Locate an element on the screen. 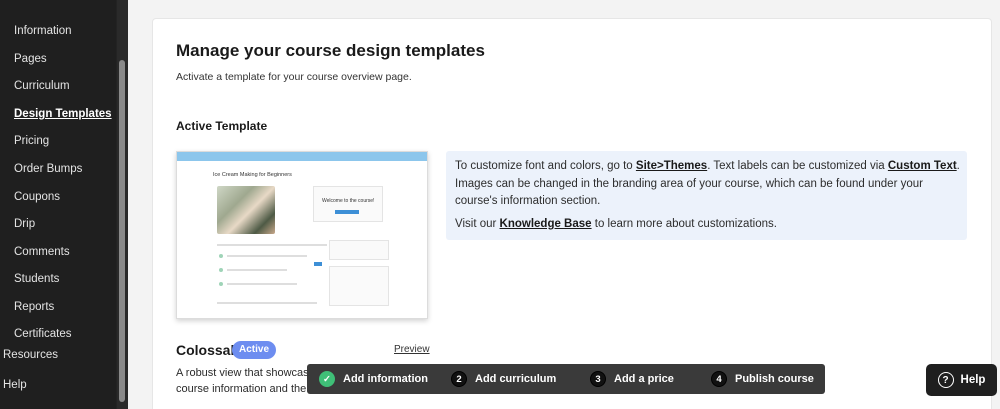  step-label: Add curriculum is located at coordinates (516, 379).